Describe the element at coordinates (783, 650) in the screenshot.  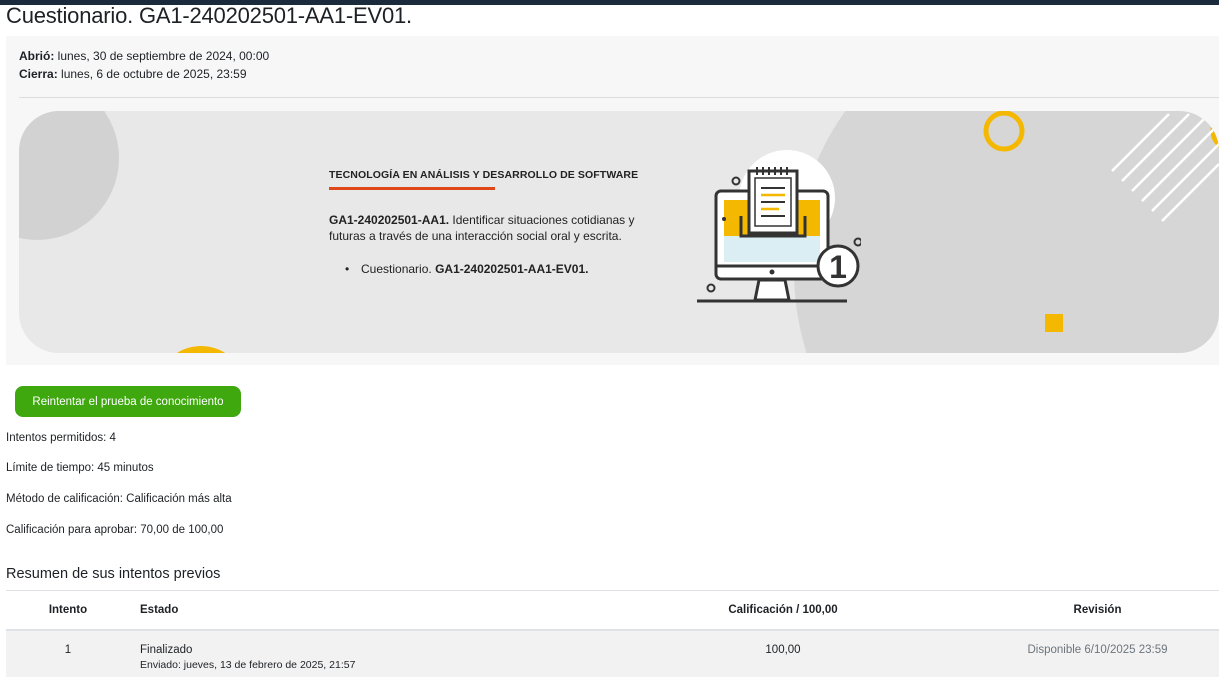
I see `attempt-grade: 100,00` at that location.